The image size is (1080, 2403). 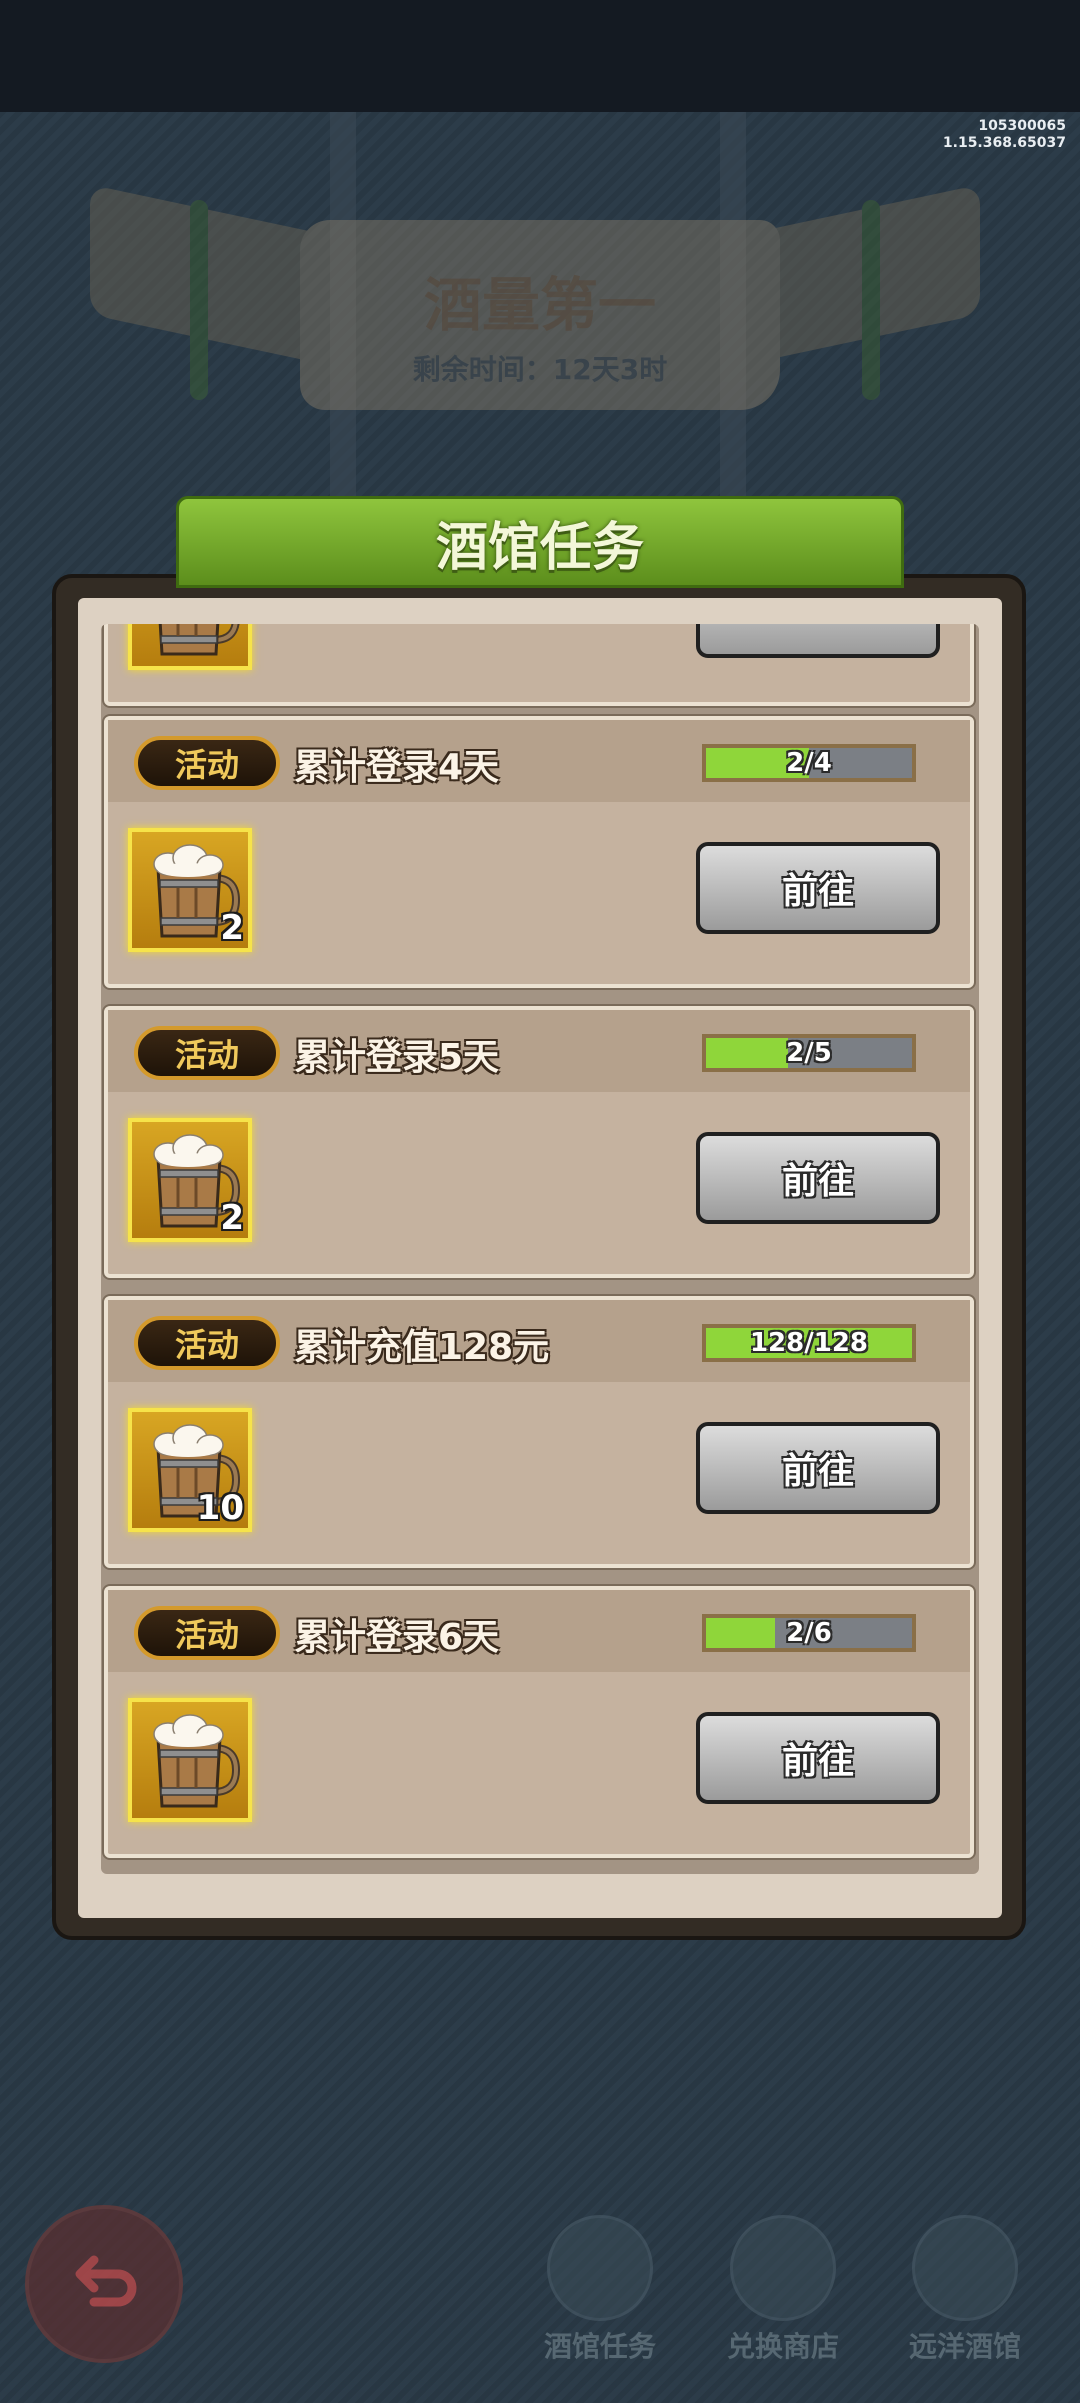 I want to click on task-title: 累计充值128元, so click(x=422, y=1347).